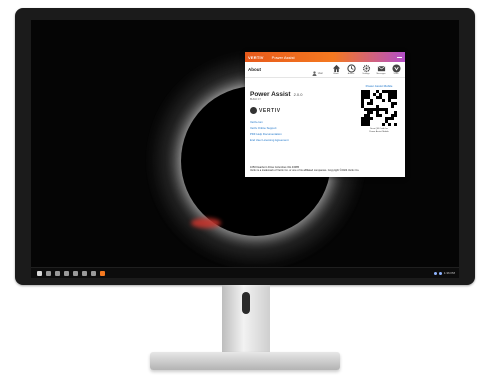 The height and width of the screenshot is (380, 490). What do you see at coordinates (381, 73) in the screenshot?
I see `messages-label: Messages` at bounding box center [381, 73].